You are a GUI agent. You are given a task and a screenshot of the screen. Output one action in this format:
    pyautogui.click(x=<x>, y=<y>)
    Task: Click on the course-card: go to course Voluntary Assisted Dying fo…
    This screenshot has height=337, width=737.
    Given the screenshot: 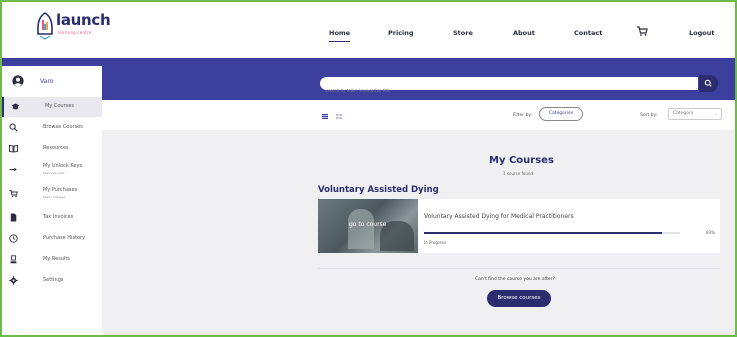 What is the action you would take?
    pyautogui.click(x=519, y=226)
    